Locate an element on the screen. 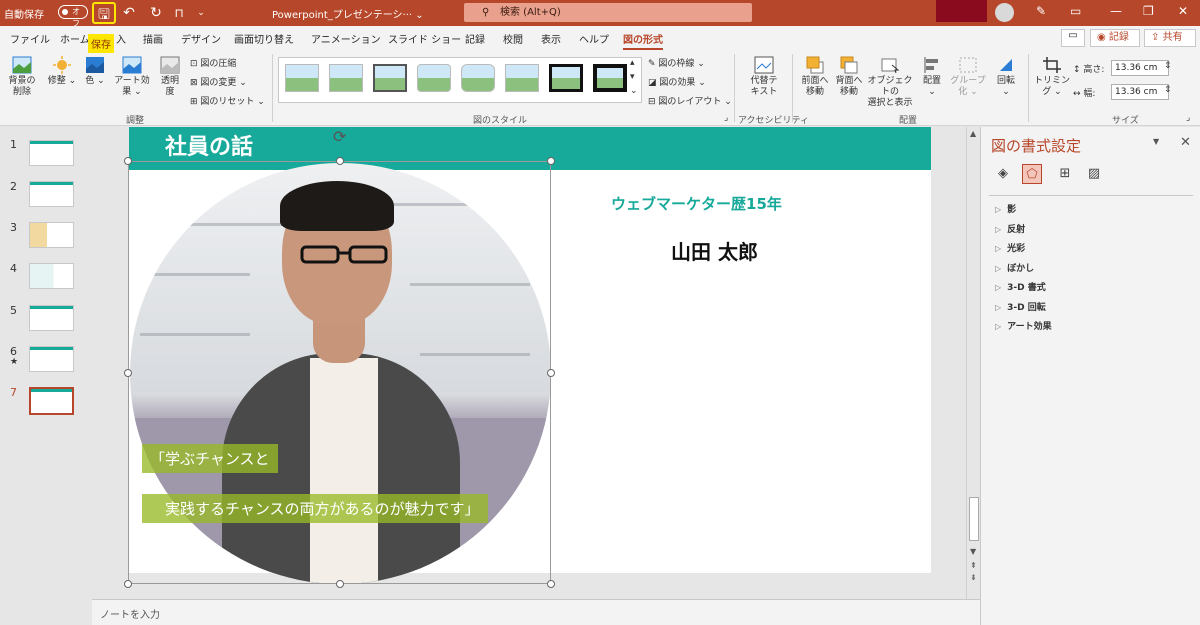 The height and width of the screenshot is (625, 1200). tab-design: デザイン is located at coordinates (201, 38).